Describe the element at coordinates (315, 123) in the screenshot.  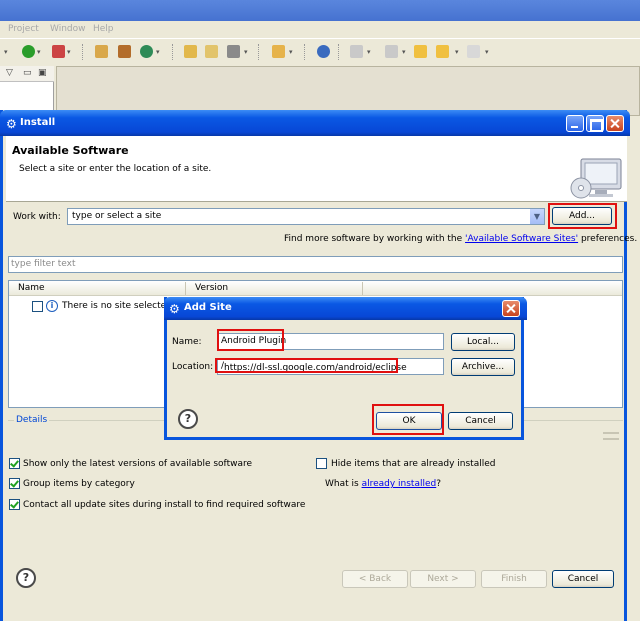
I see `install-titlebar: ⚙ Install` at that location.